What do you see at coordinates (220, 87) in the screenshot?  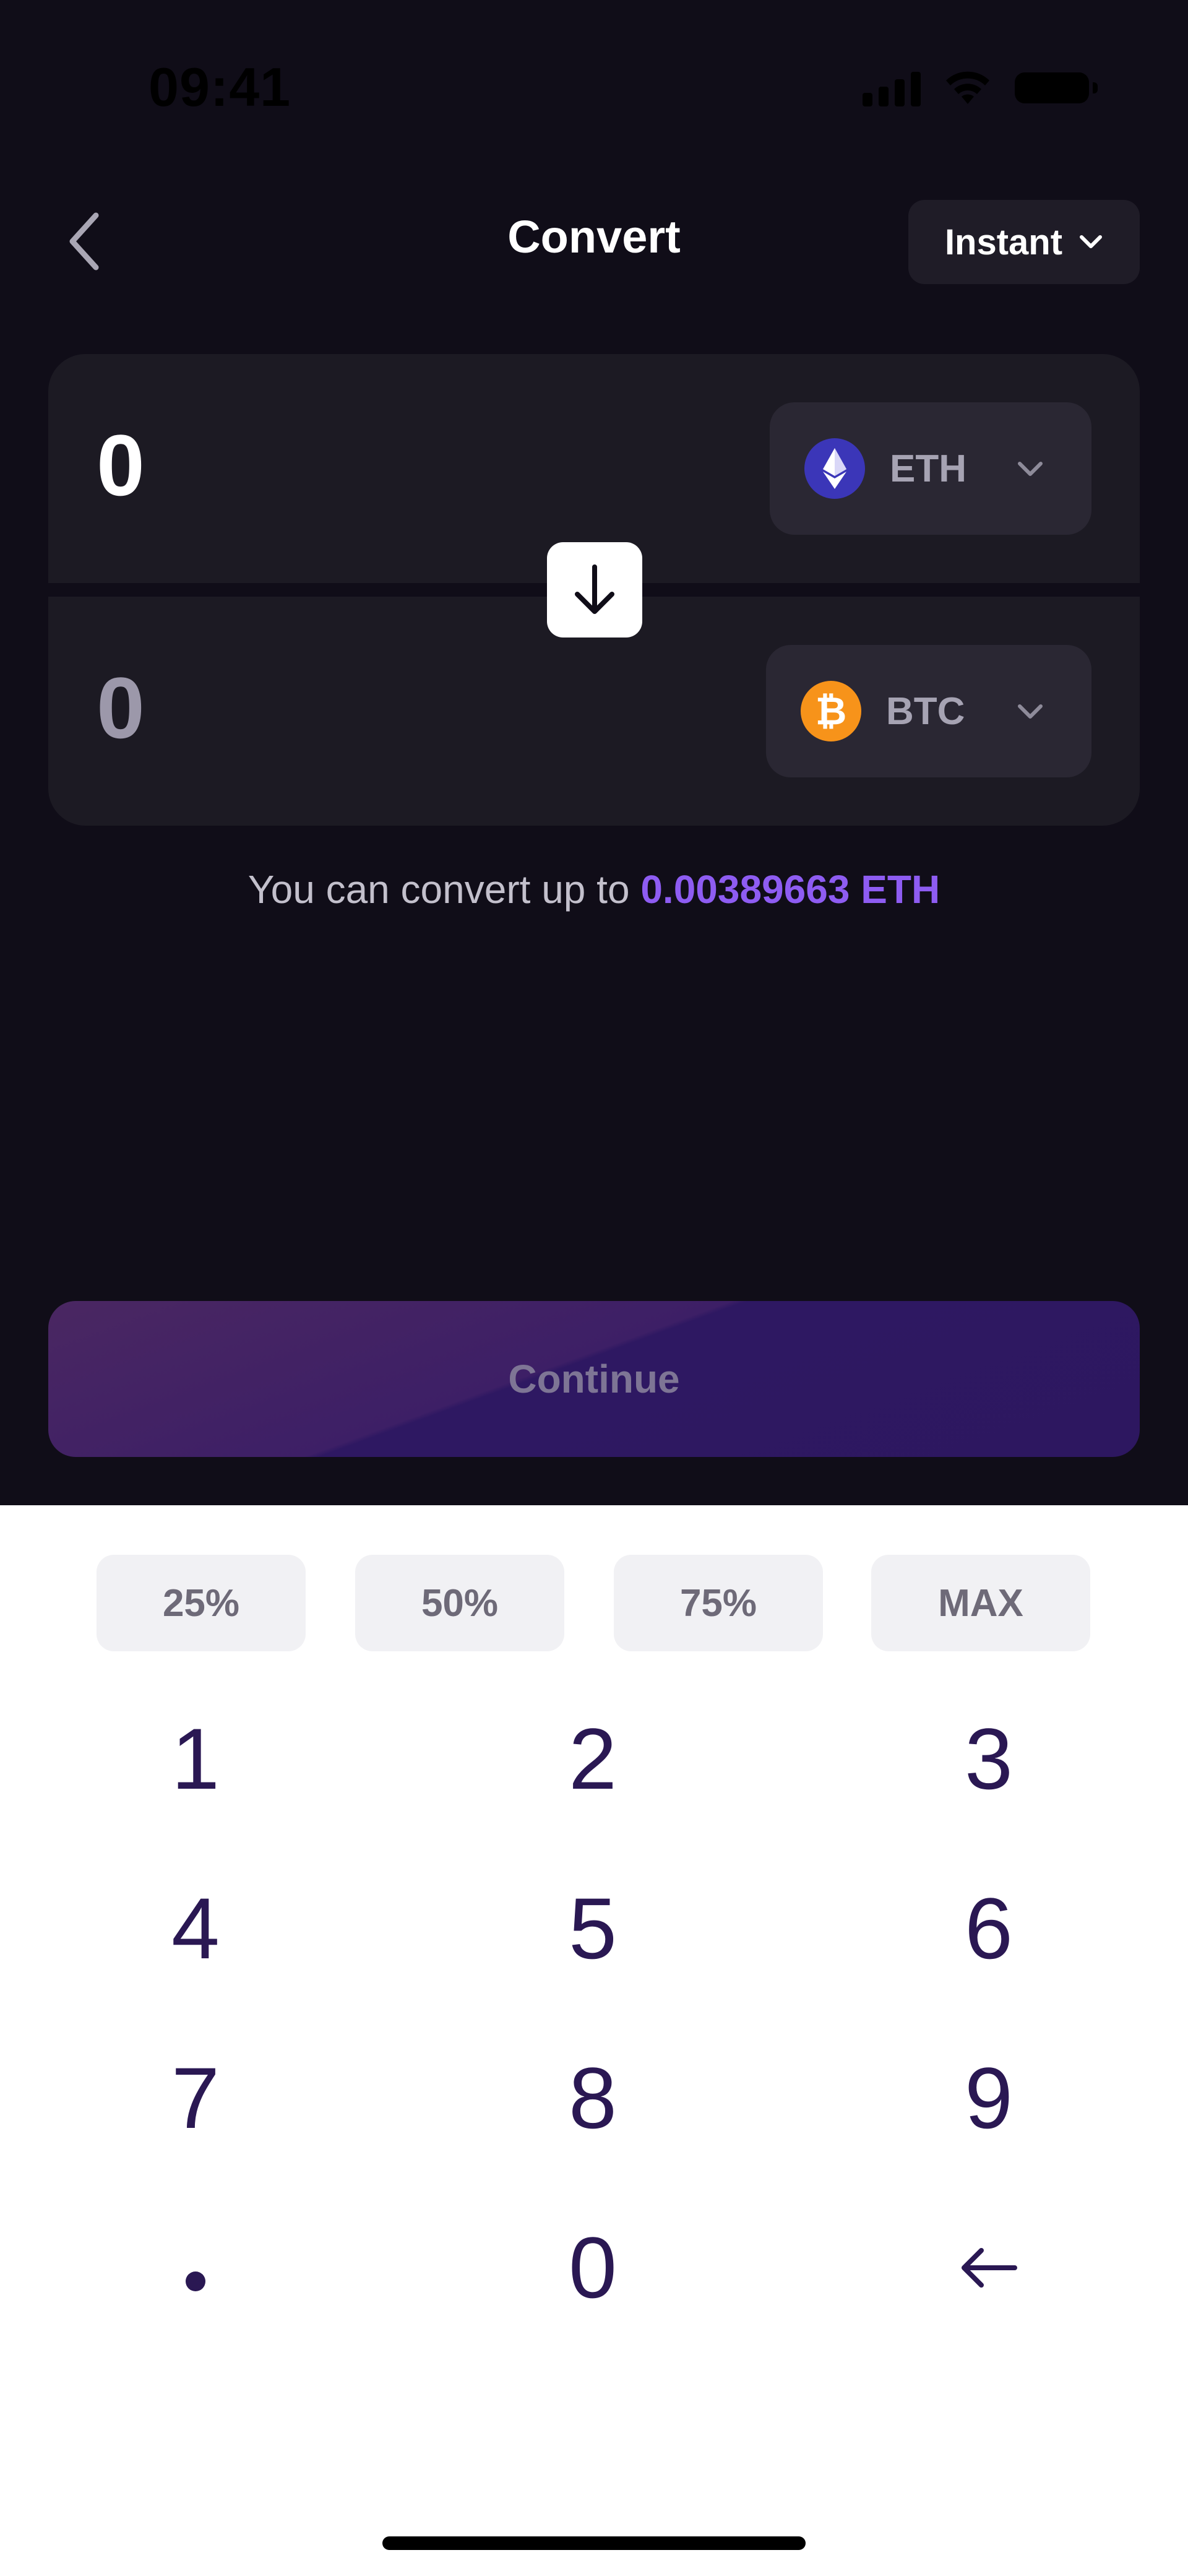 I see `status-time: 09:41` at bounding box center [220, 87].